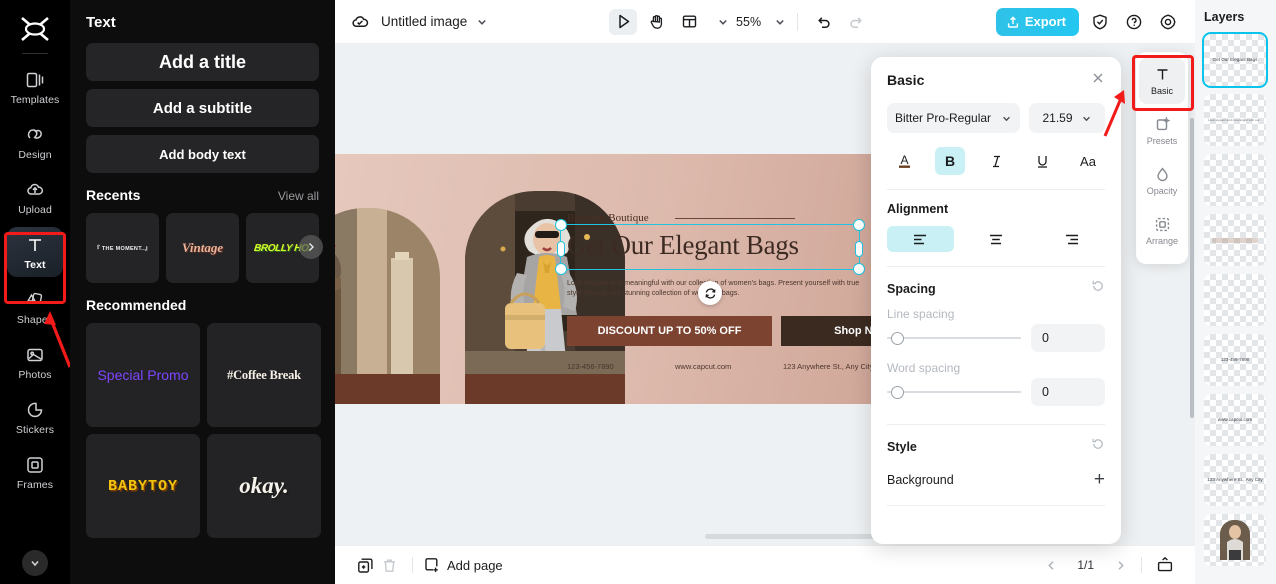 This screenshot has width=1276, height=584. What do you see at coordinates (1134, 22) in the screenshot?
I see `question-circle-icon` at bounding box center [1134, 22].